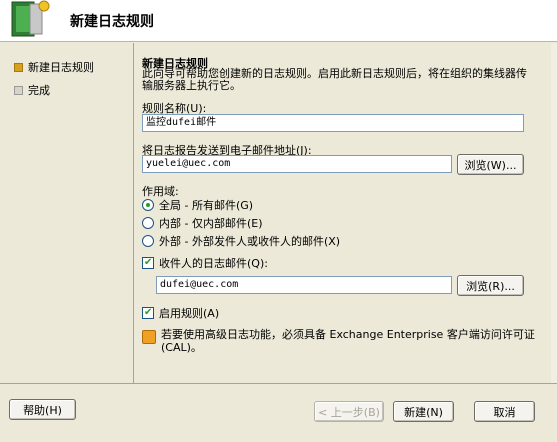  I want to click on exchange-wizard-icon, so click(30, 18).